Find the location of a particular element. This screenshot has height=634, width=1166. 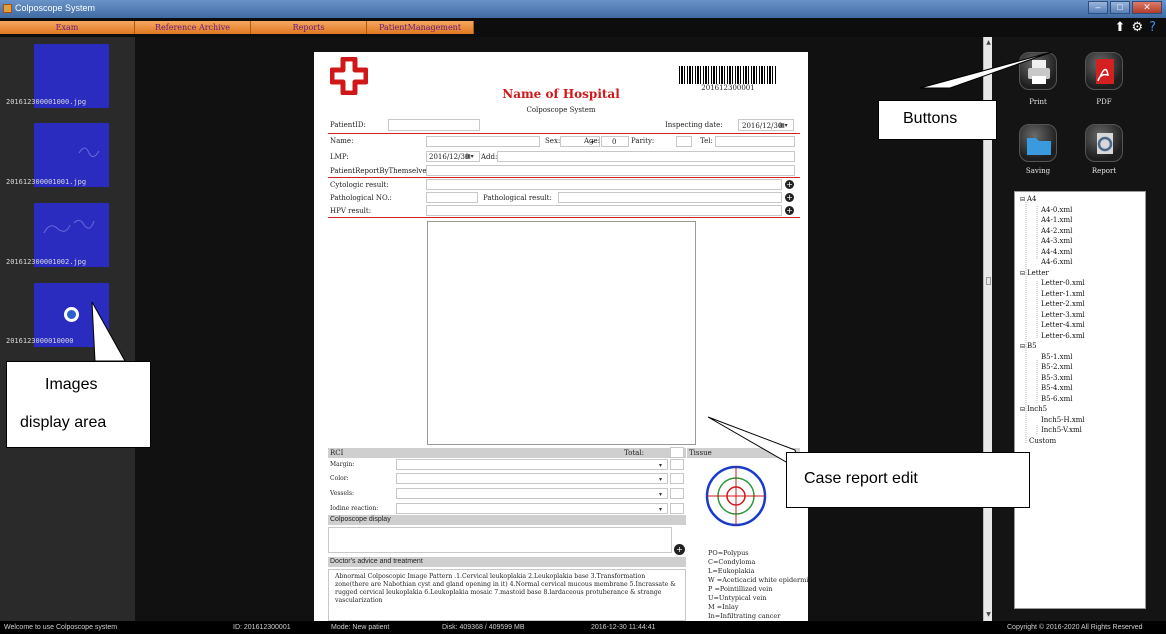

tree-item-template-file: Letter-4.xml is located at coordinates (1063, 325).